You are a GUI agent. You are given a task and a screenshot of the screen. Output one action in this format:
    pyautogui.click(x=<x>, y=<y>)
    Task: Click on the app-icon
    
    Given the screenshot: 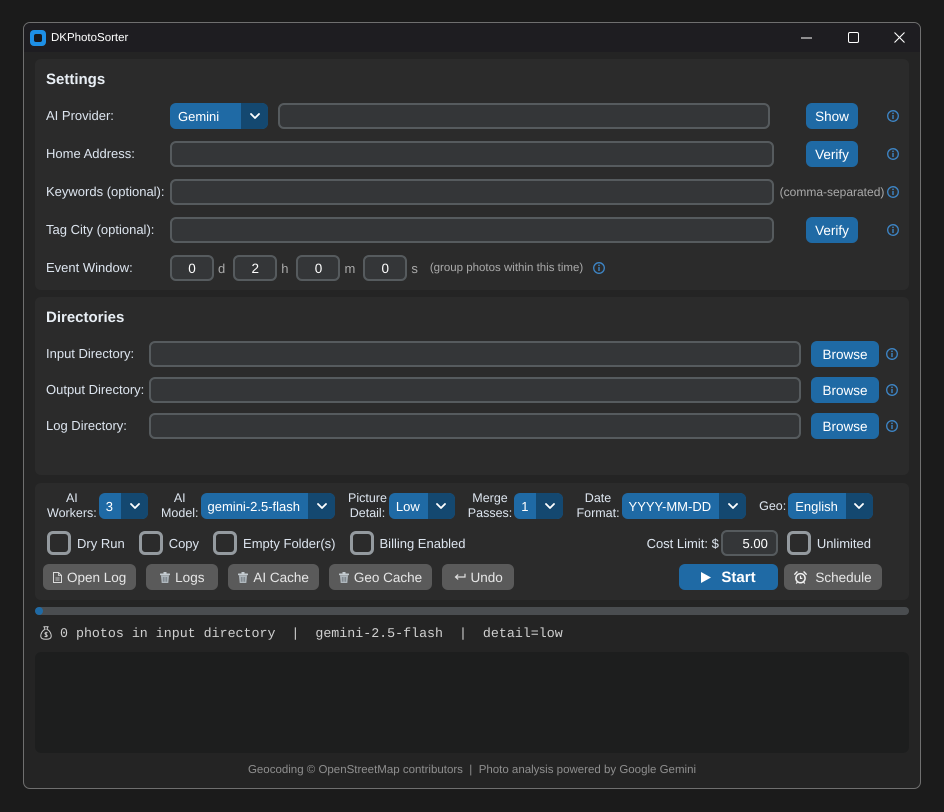 What is the action you would take?
    pyautogui.click(x=38, y=38)
    